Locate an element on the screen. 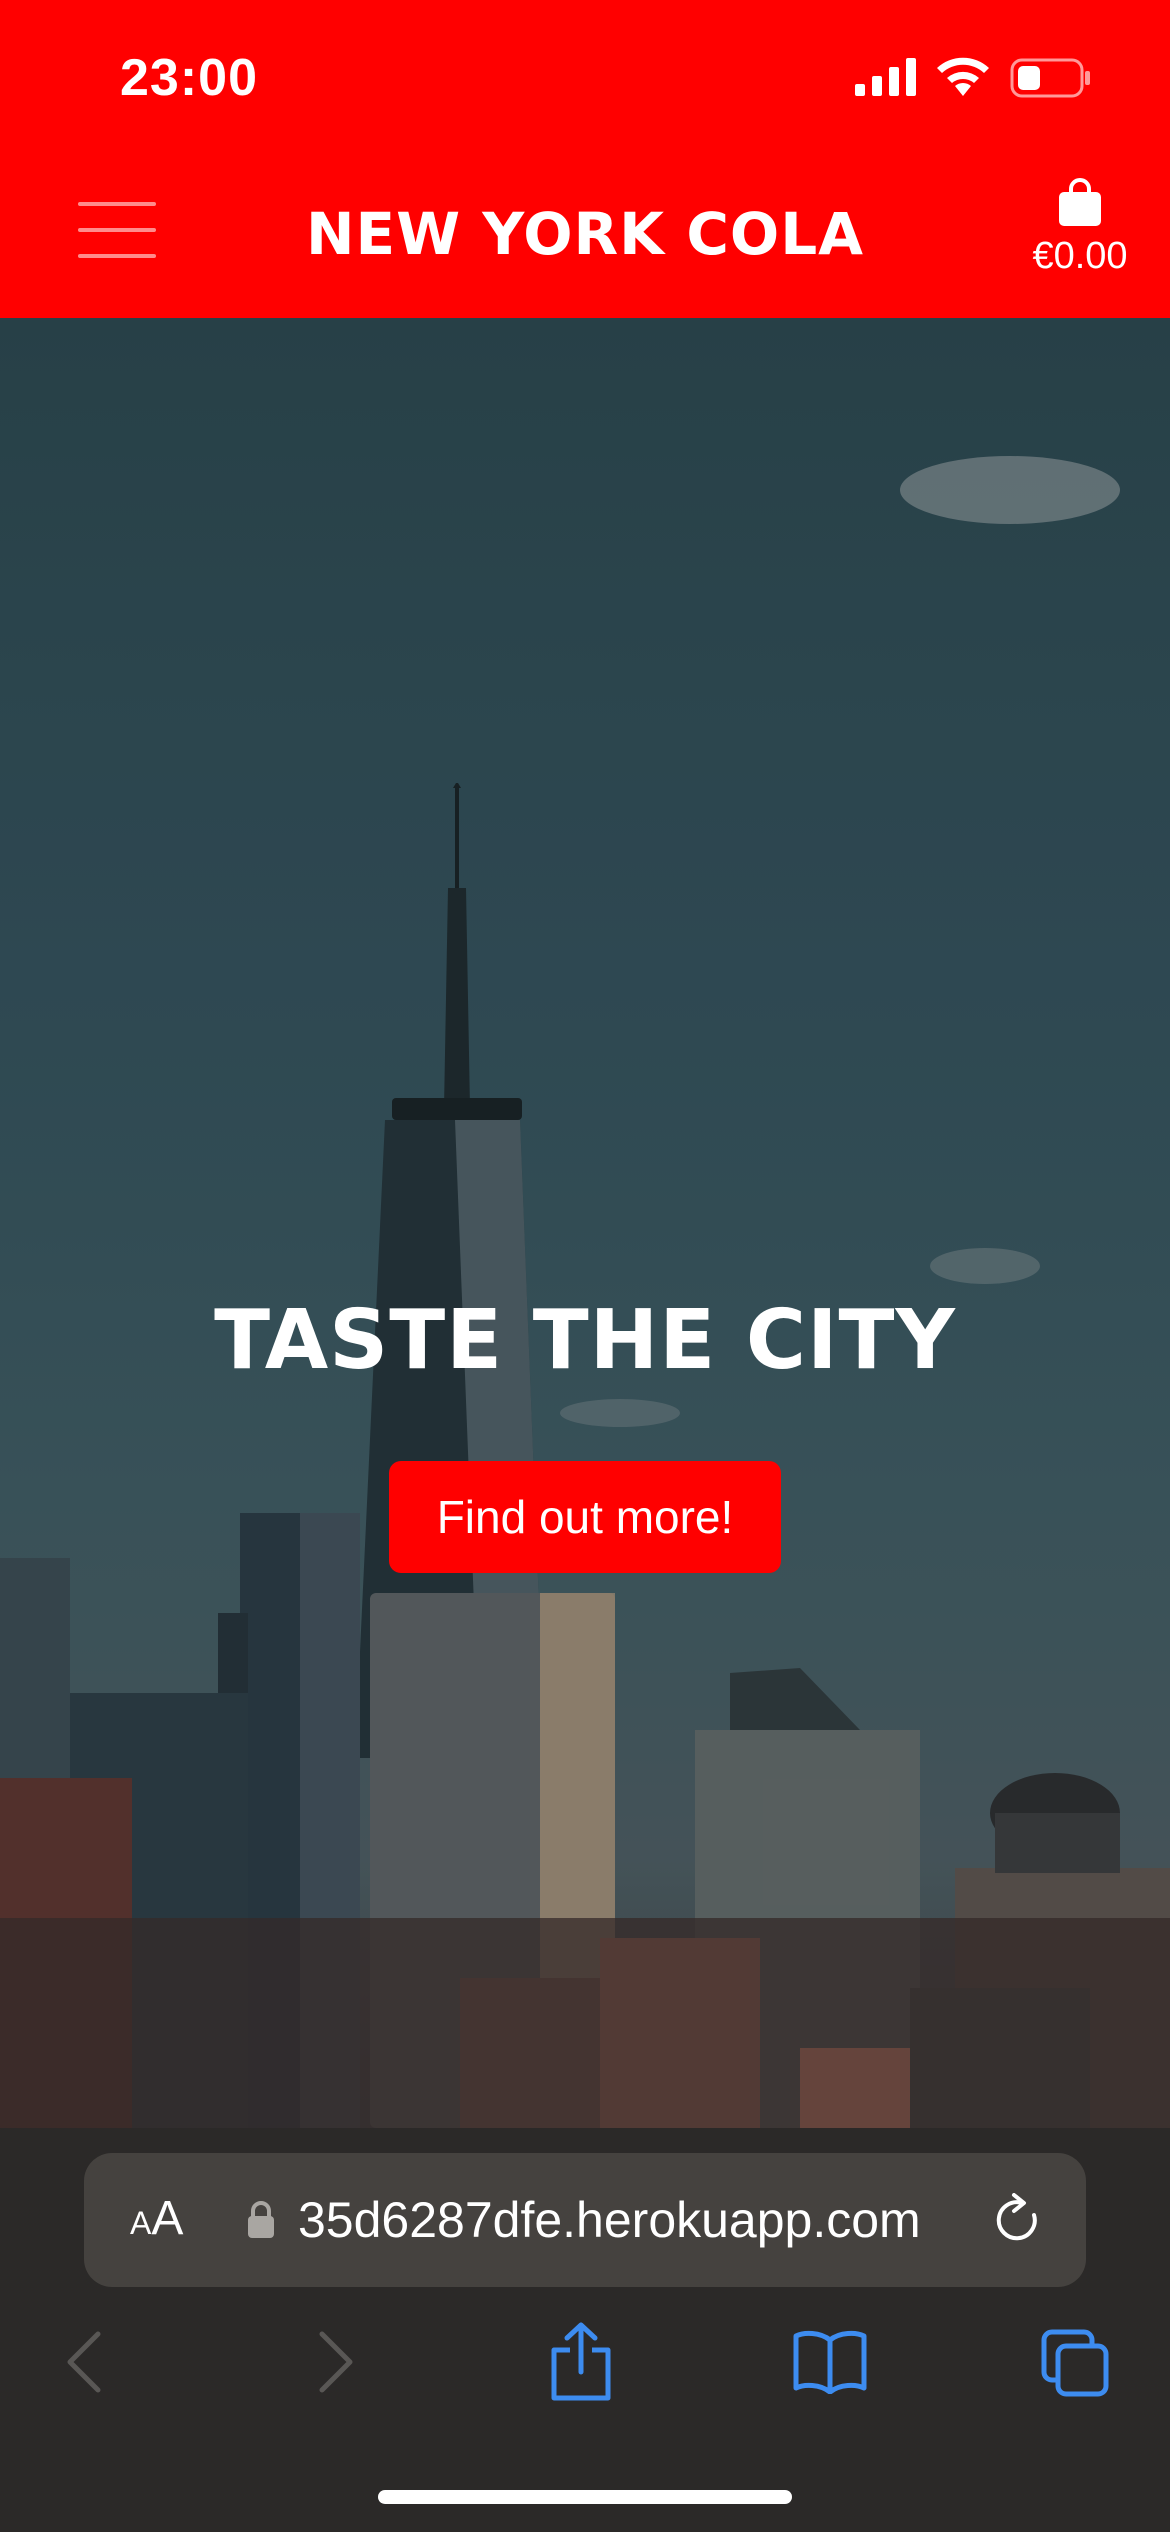 The height and width of the screenshot is (2532, 1170). cart-total: €0.00 is located at coordinates (1080, 256).